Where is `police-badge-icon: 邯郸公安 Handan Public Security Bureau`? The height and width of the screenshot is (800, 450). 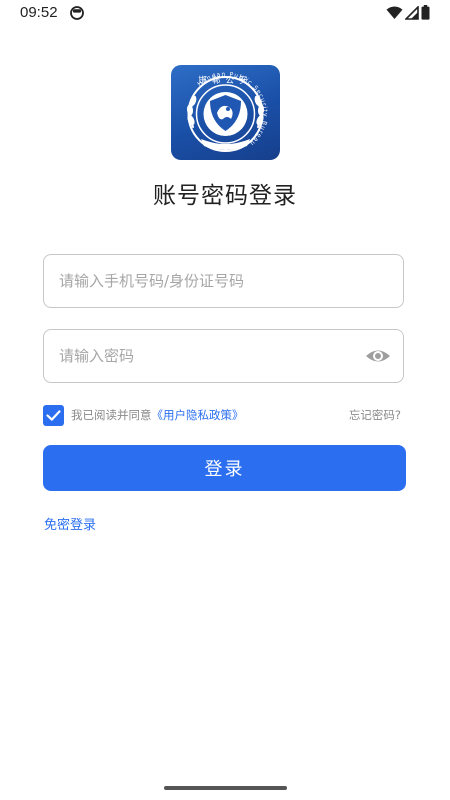
police-badge-icon: 邯郸公安 Handan Public Security Bureau is located at coordinates (227, 111).